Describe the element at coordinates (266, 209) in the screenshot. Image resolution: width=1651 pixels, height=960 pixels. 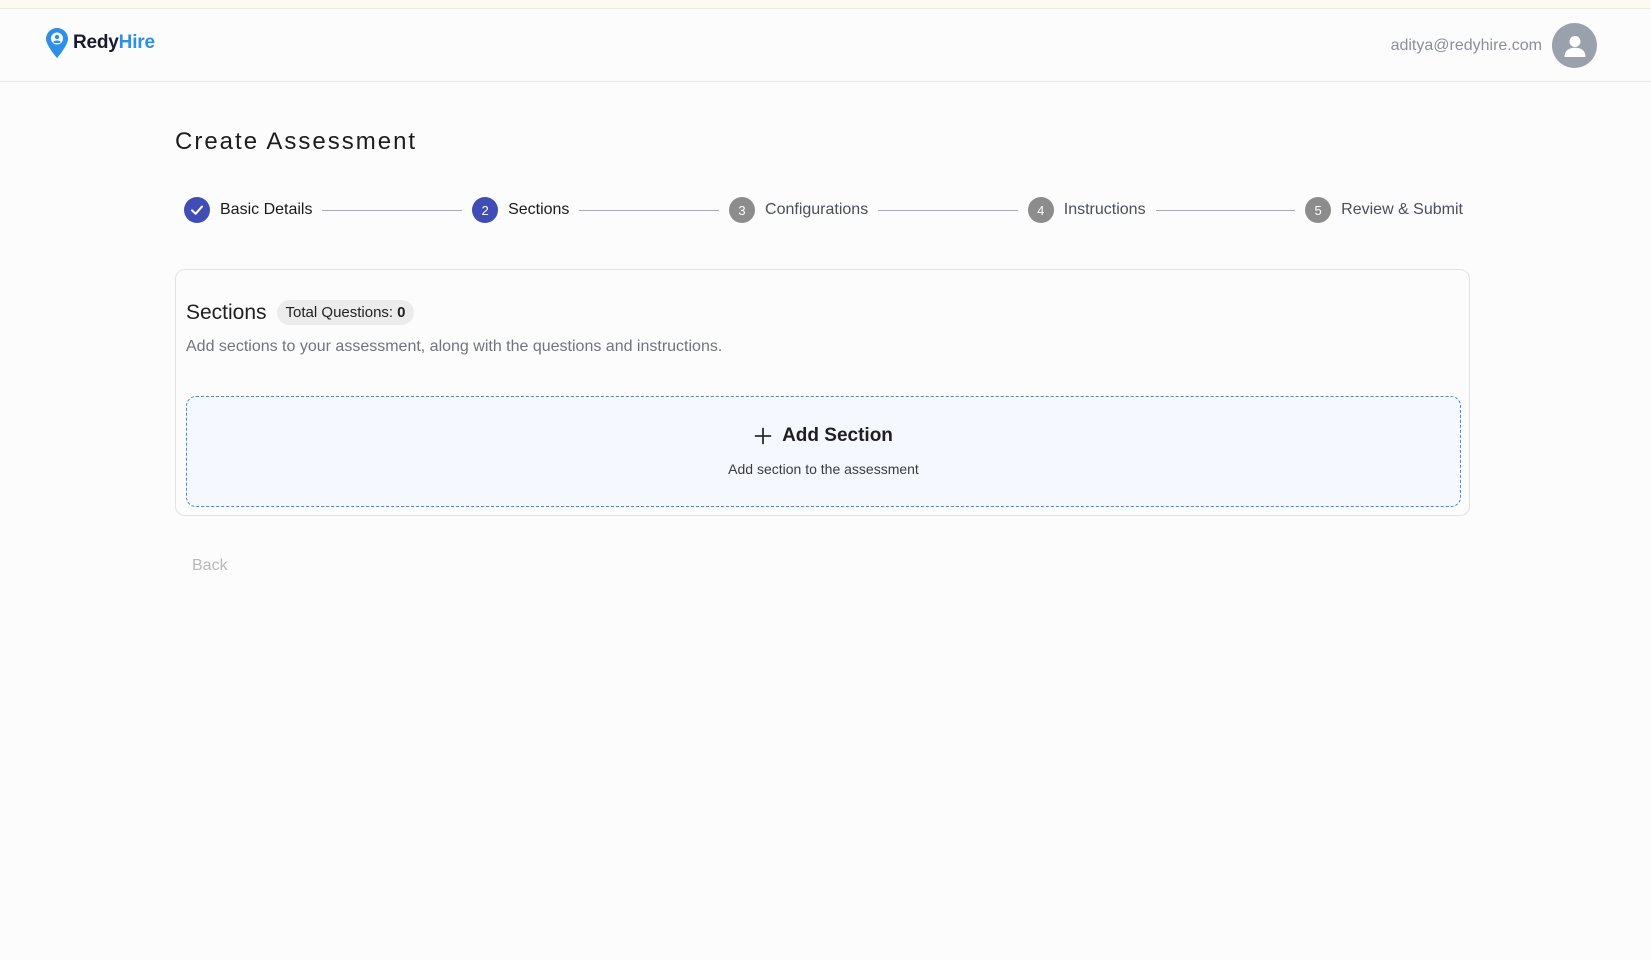
I see `step-label: Basic Details` at that location.